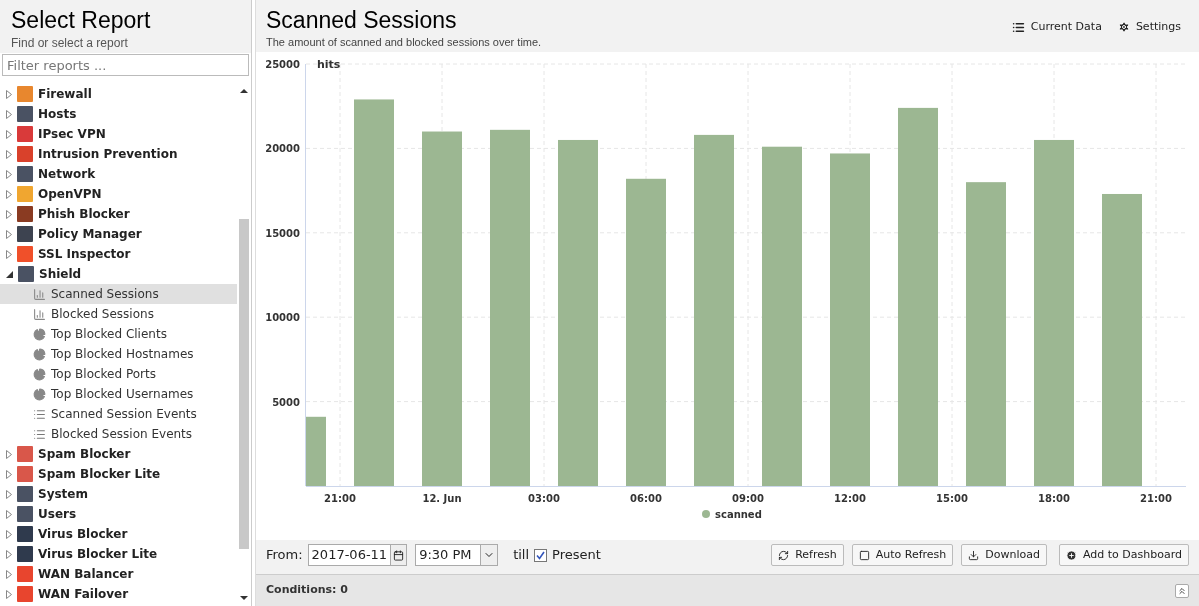  Describe the element at coordinates (399, 555) in the screenshot. I see `calendar-icon` at that location.